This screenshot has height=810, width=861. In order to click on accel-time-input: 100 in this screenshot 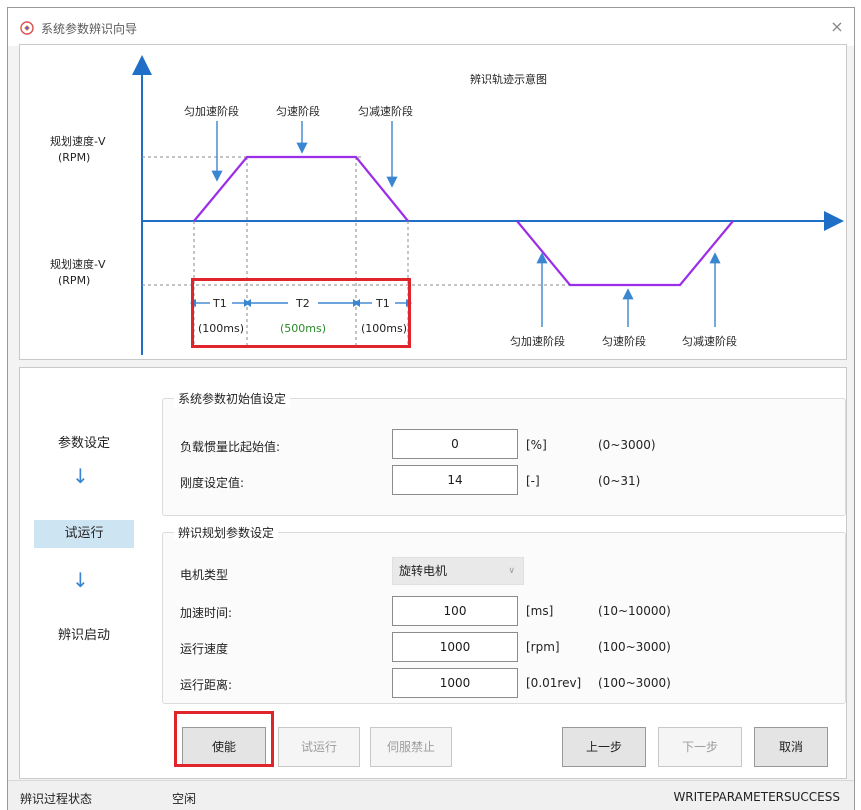, I will do `click(455, 611)`.